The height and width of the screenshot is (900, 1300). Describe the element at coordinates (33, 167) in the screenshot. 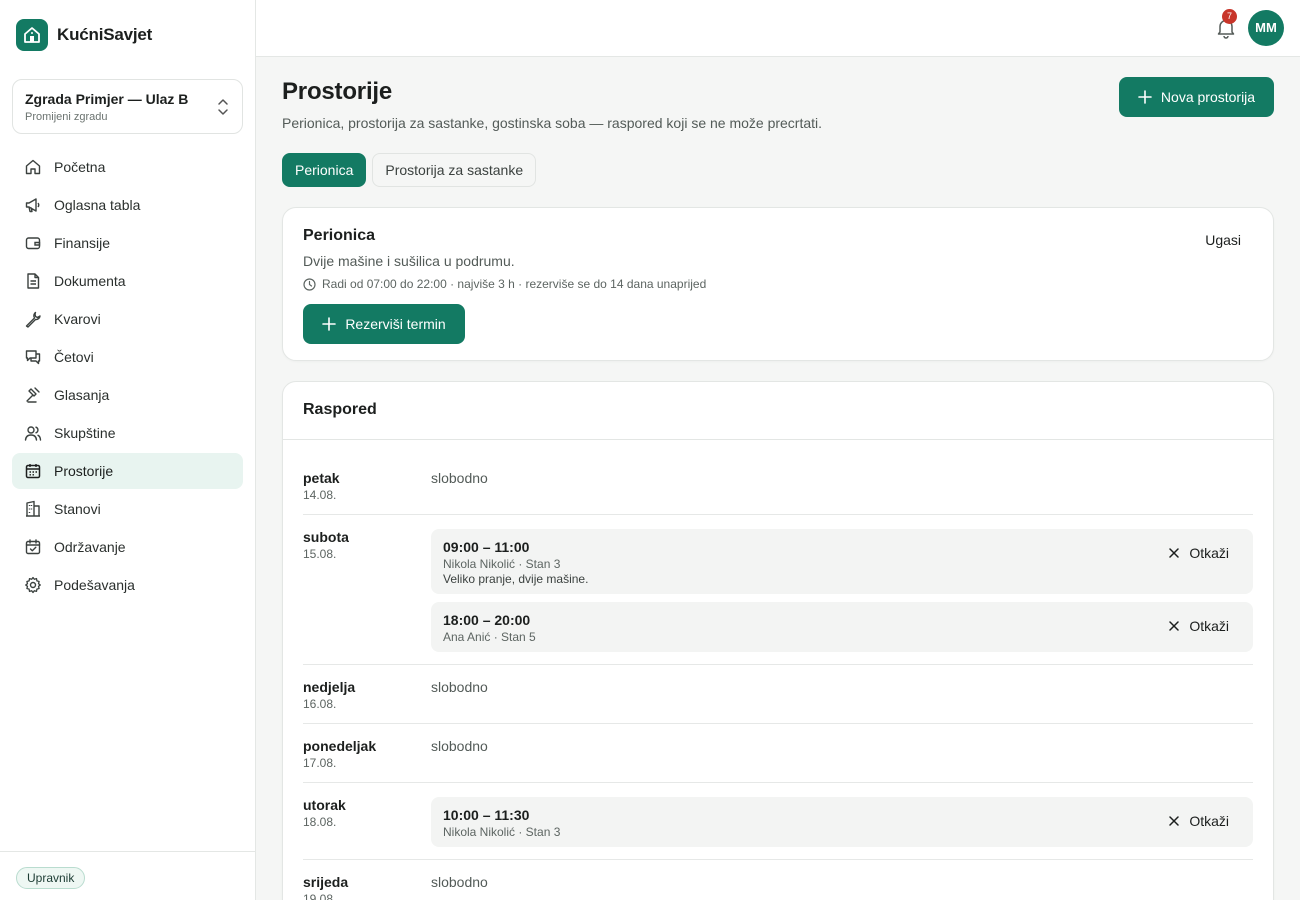

I see `home-icon` at that location.